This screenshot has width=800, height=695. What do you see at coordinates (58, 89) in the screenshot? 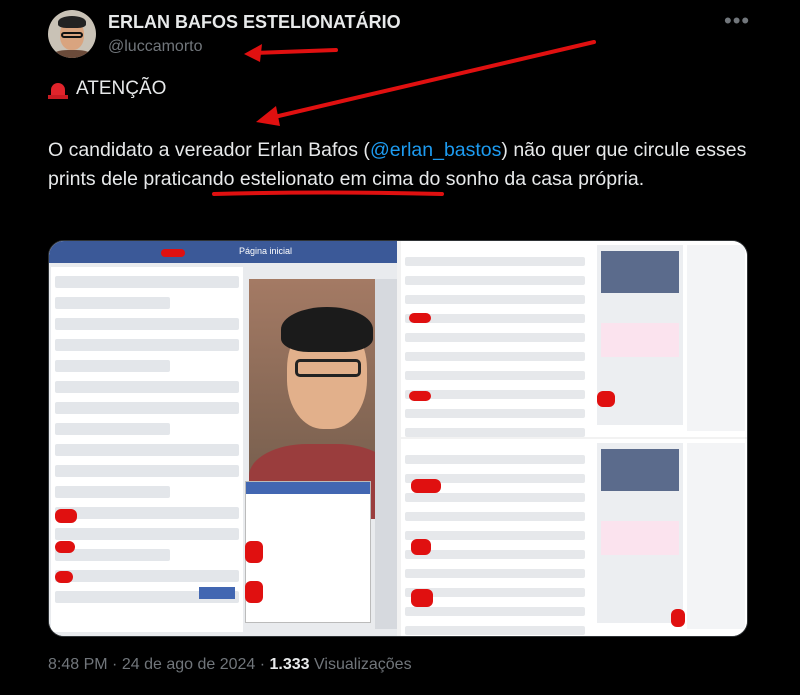
I see `police-siren-icon` at bounding box center [58, 89].